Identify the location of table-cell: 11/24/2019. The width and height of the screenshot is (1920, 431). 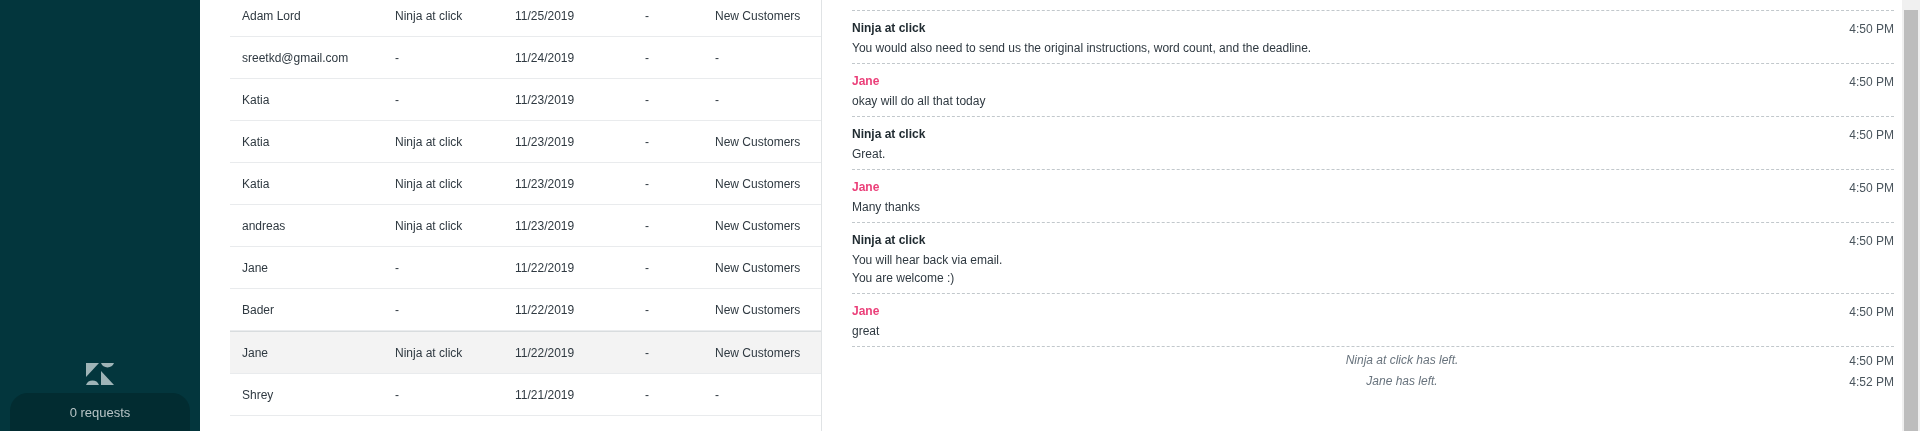
(545, 57).